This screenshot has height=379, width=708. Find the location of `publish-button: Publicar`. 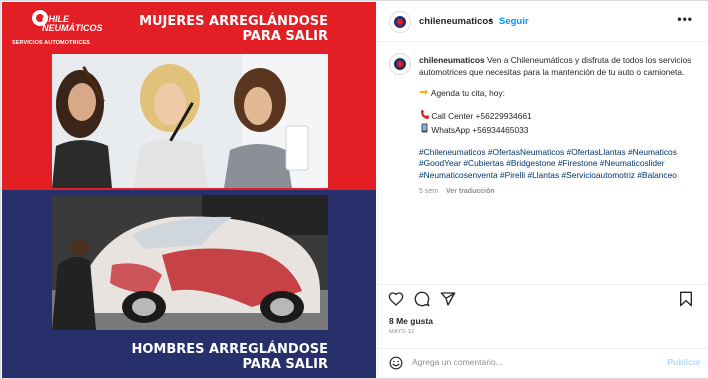

publish-button: Publicar is located at coordinates (684, 362).